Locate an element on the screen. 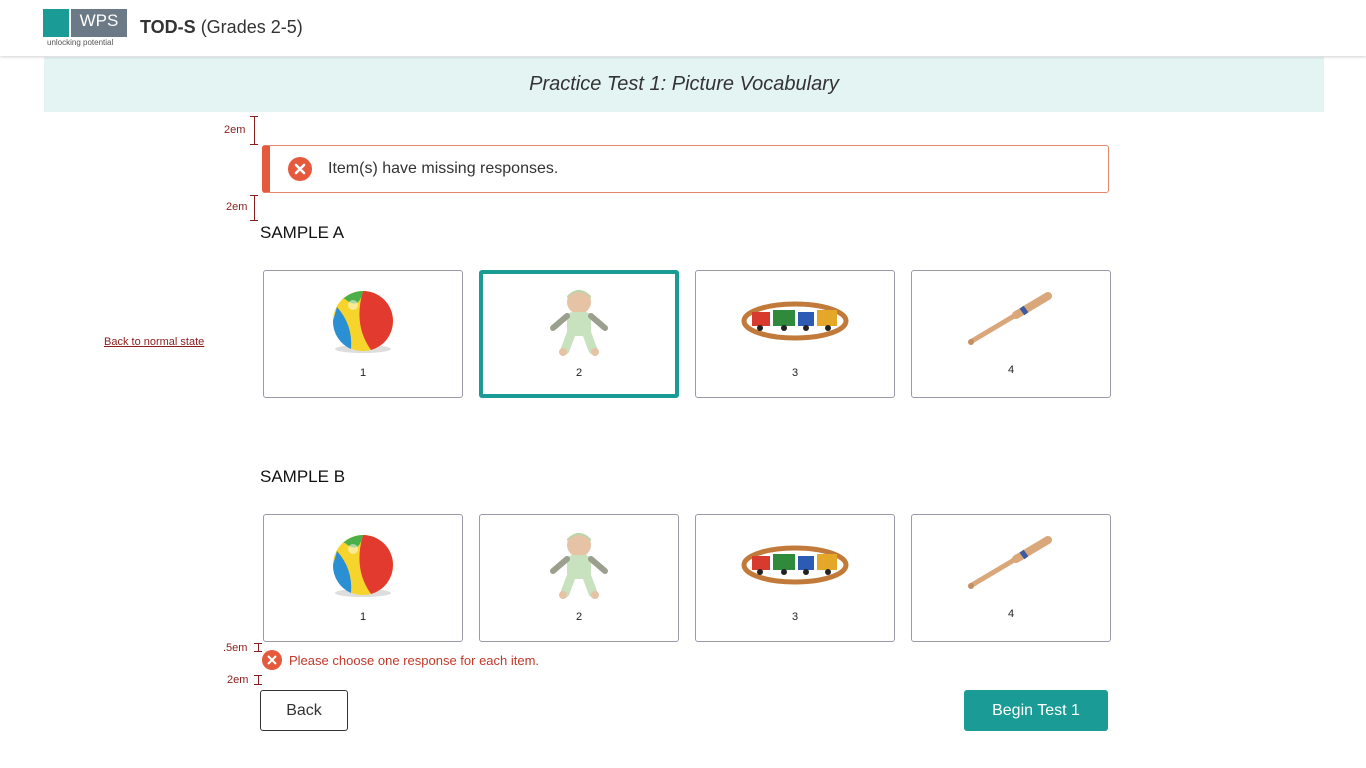  back-to-normal-link: Back to normal state is located at coordinates (154, 342).